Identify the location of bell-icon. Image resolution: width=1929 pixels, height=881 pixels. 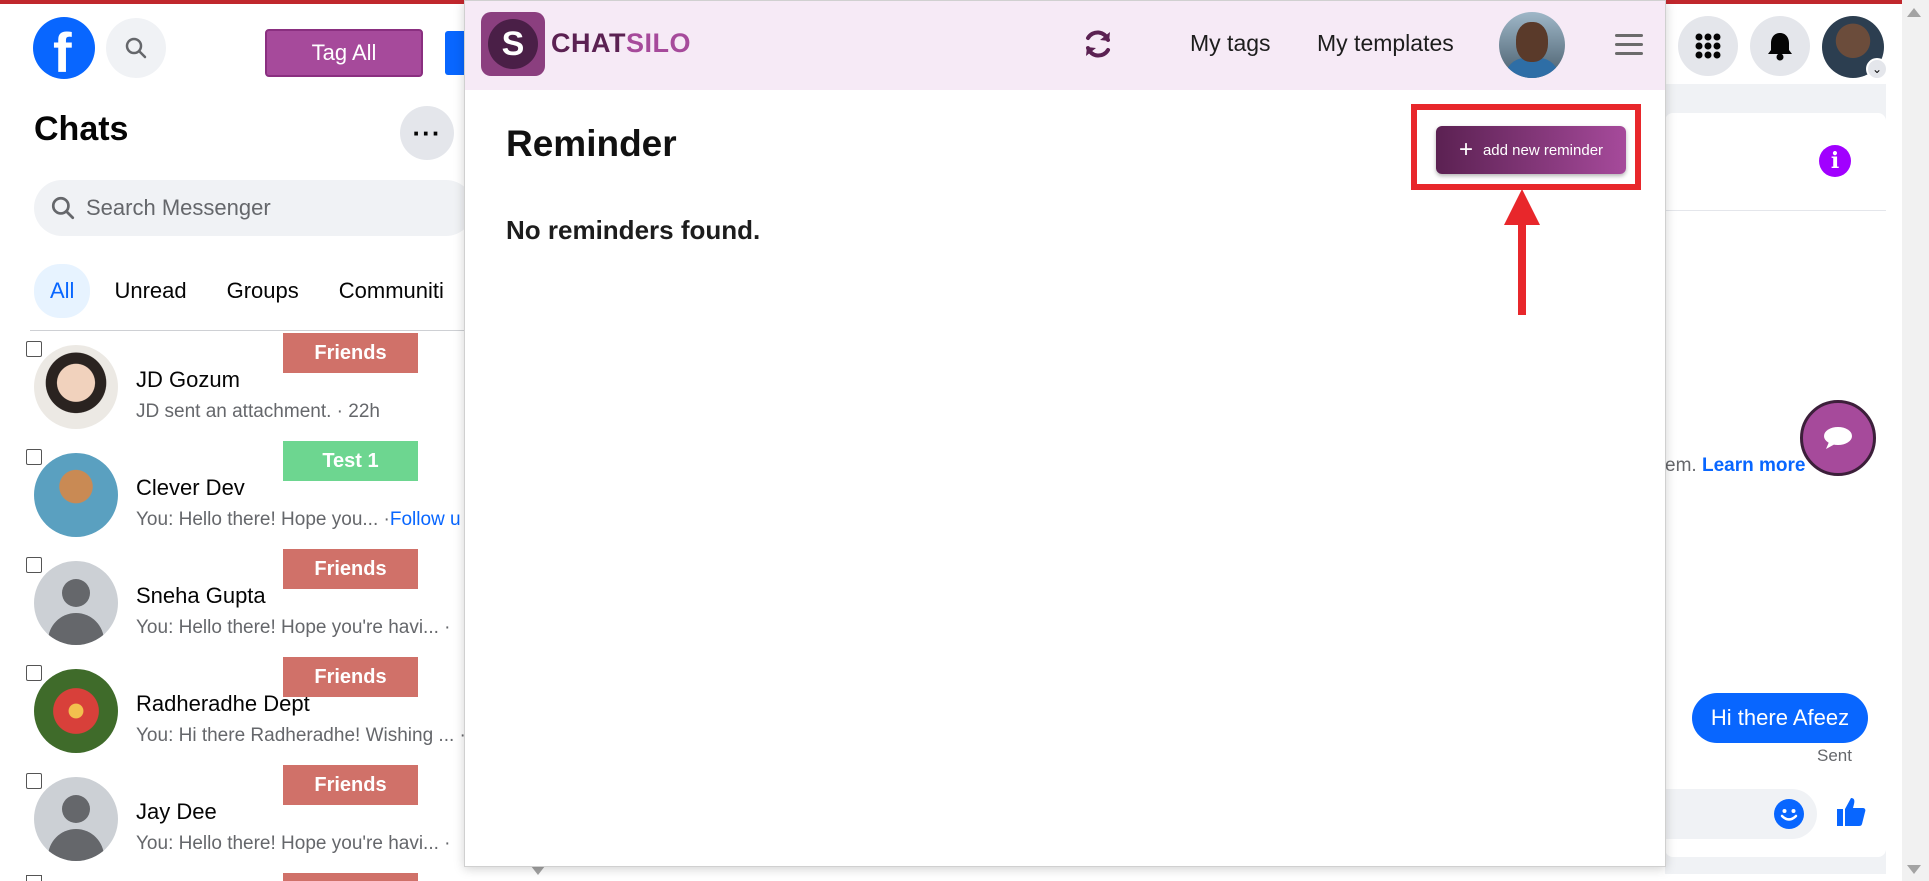
(1780, 47).